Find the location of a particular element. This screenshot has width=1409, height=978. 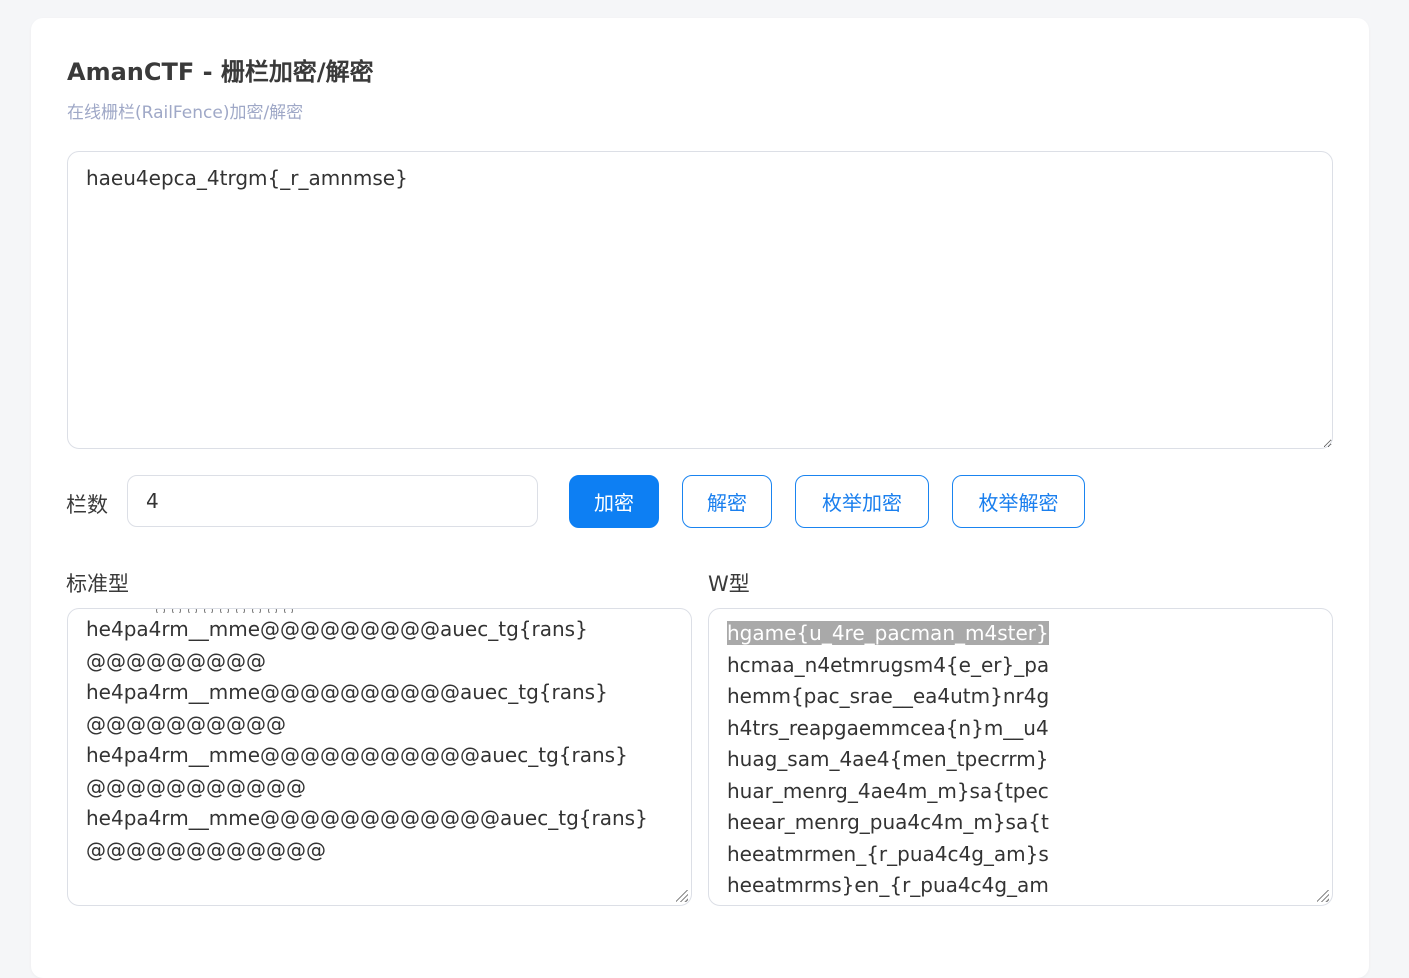

output-line: heeatmrmen_{r_pua4c4g_am}s is located at coordinates (888, 853).